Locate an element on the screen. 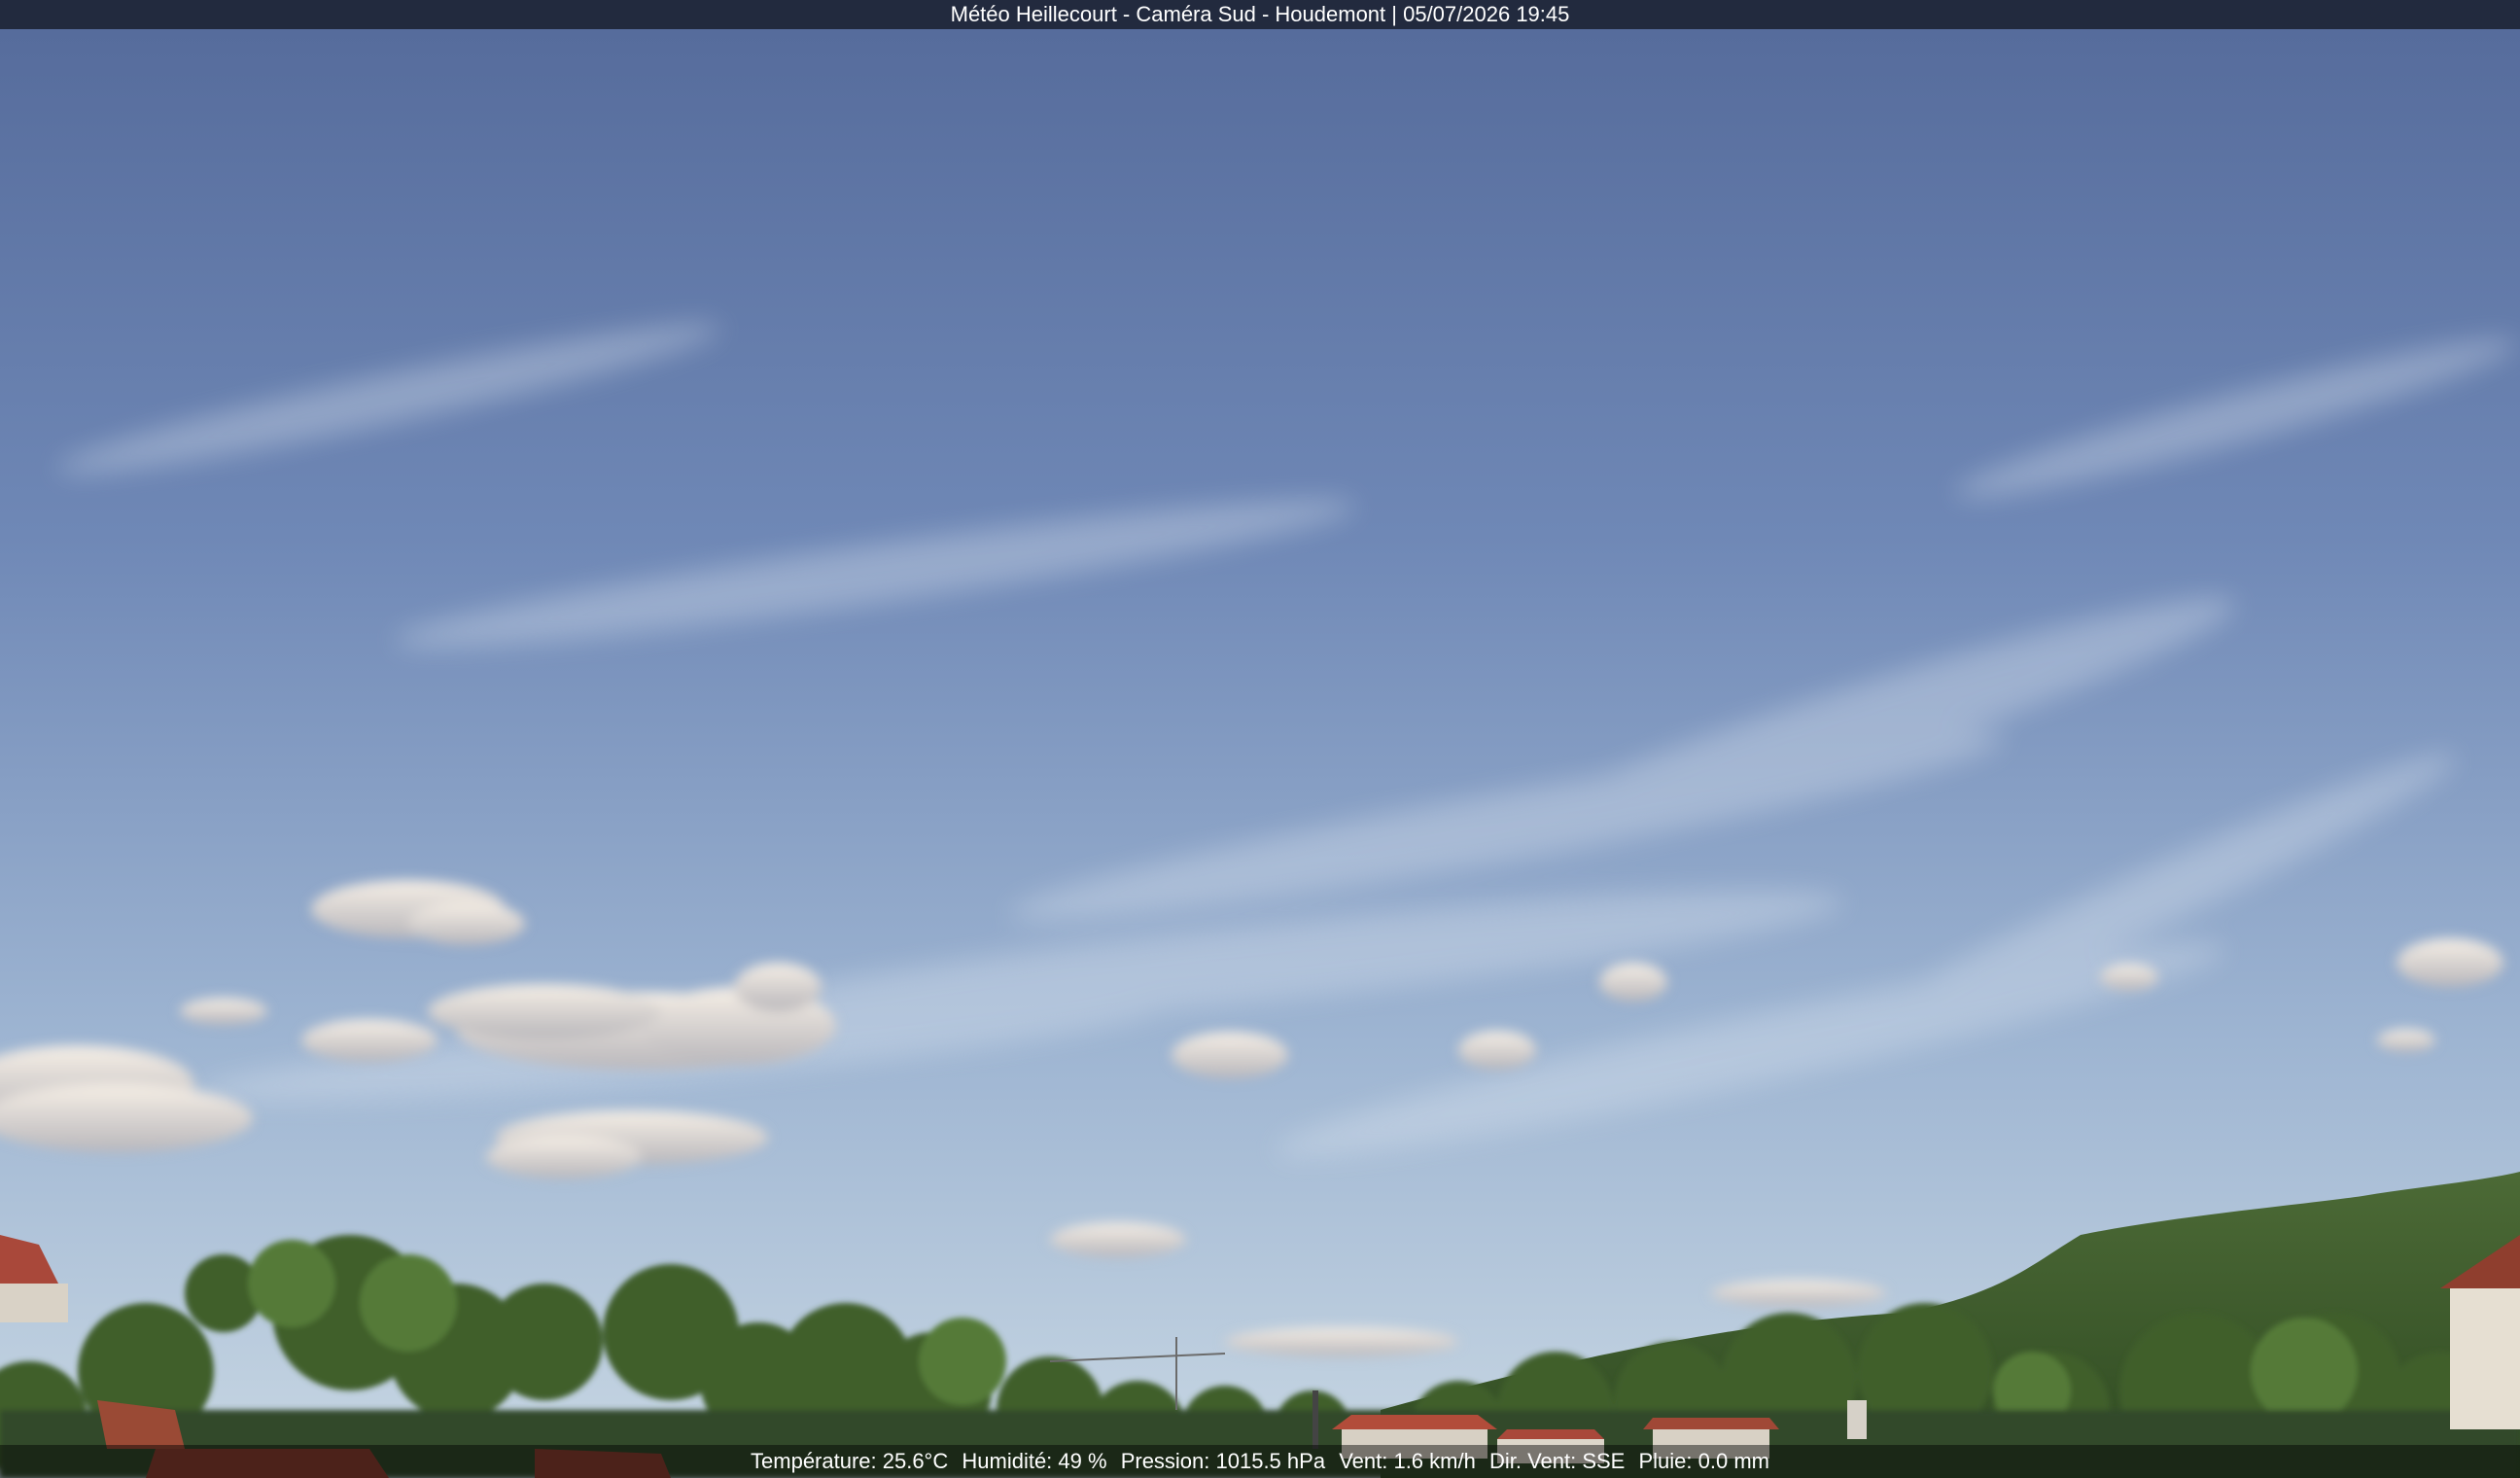 This screenshot has width=2520, height=1478. temperature-reading: Température: 25.6°C is located at coordinates (850, 1461).